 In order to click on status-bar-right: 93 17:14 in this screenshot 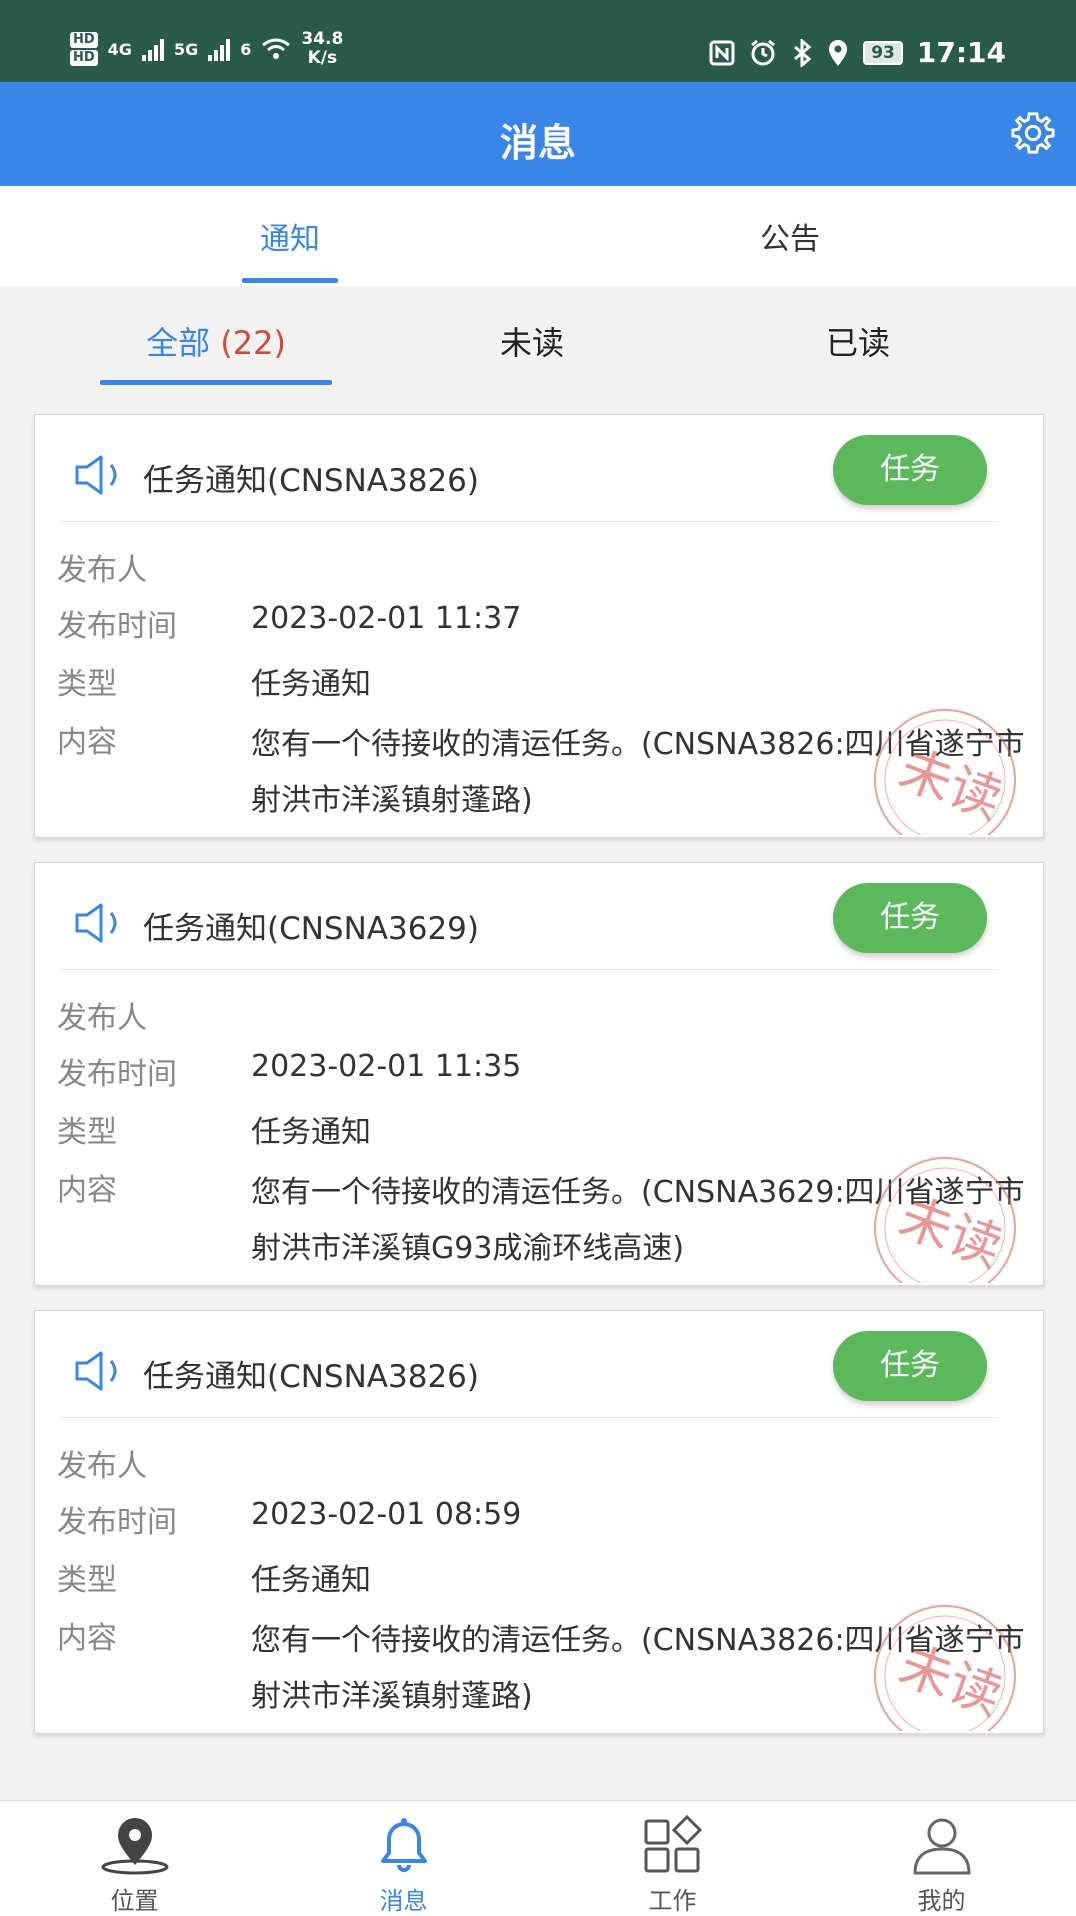, I will do `click(857, 52)`.